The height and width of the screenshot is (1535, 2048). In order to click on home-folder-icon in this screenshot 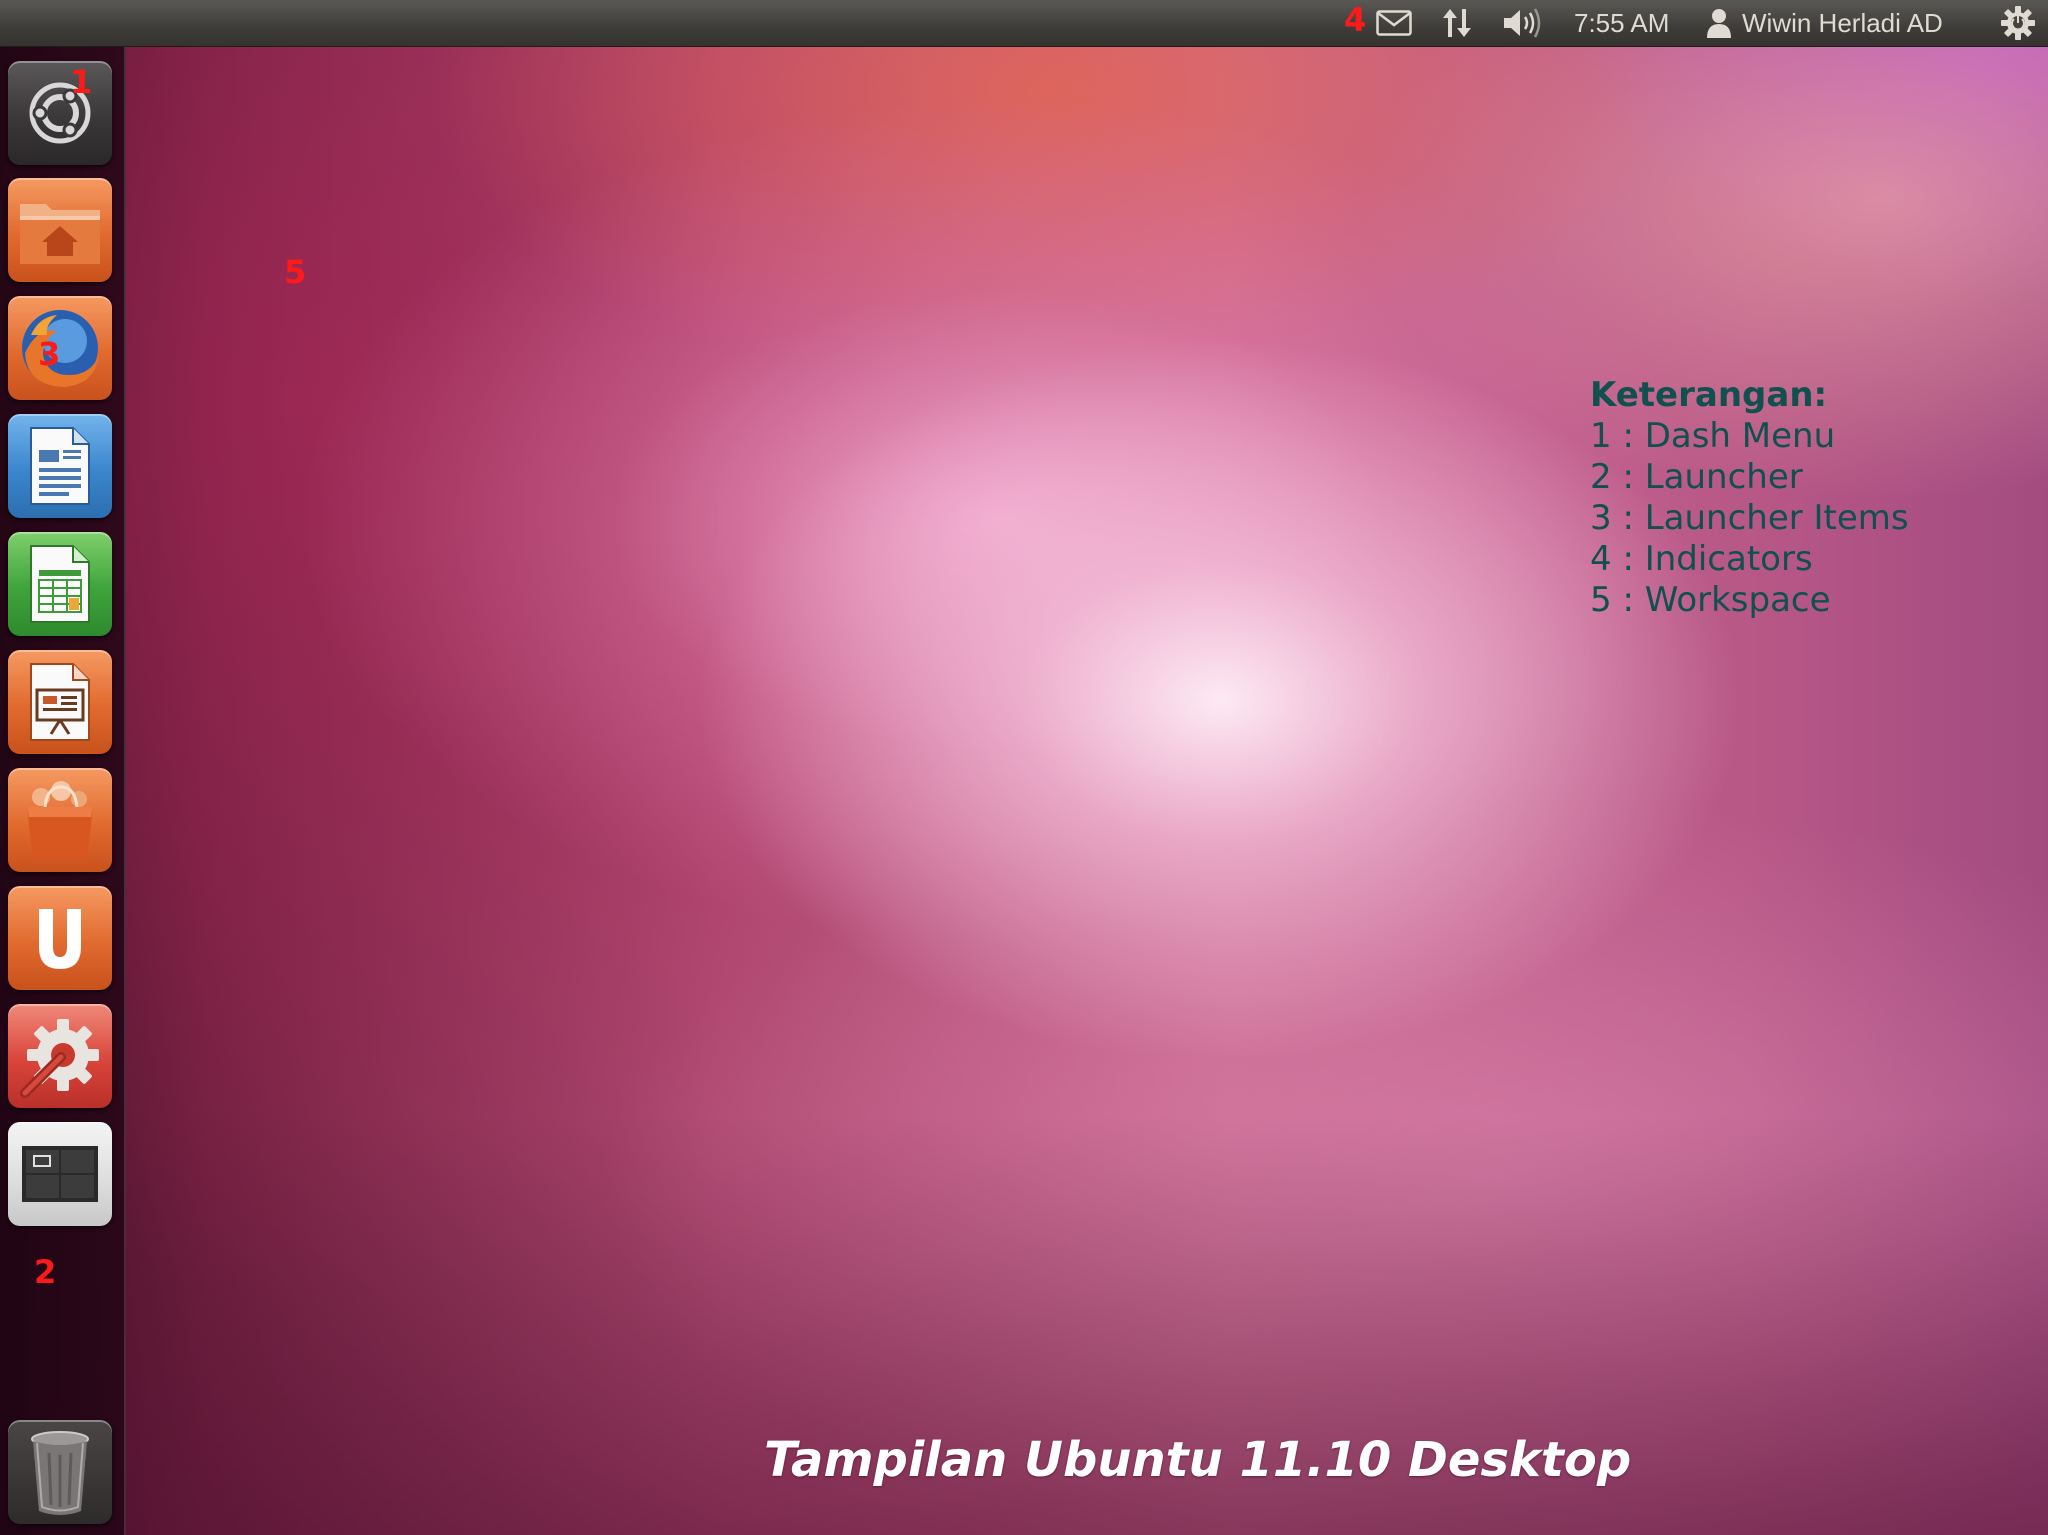, I will do `click(60, 234)`.